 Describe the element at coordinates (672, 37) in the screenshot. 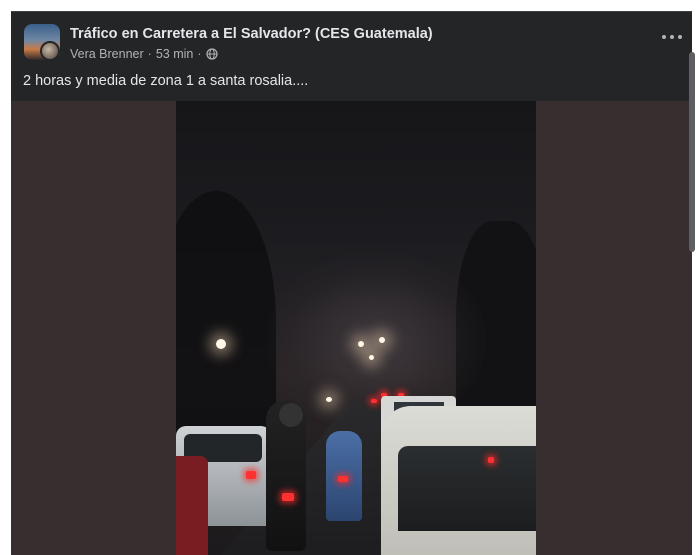

I see `more-options-icon` at that location.